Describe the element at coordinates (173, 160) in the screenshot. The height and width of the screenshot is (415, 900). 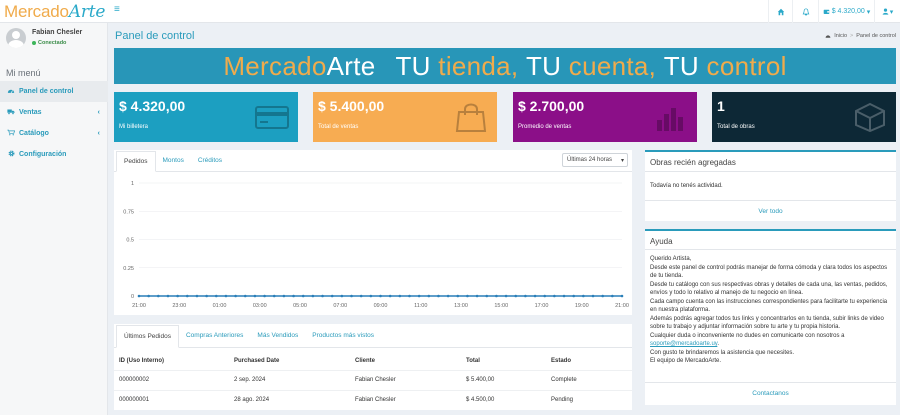
I see `tab-montos: Montos` at that location.